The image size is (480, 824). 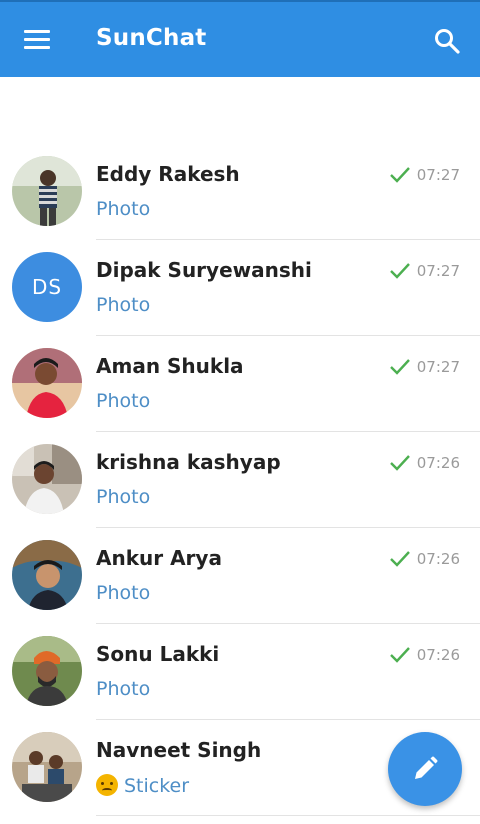 I want to click on app-toolbar: SunChat, so click(x=240, y=38).